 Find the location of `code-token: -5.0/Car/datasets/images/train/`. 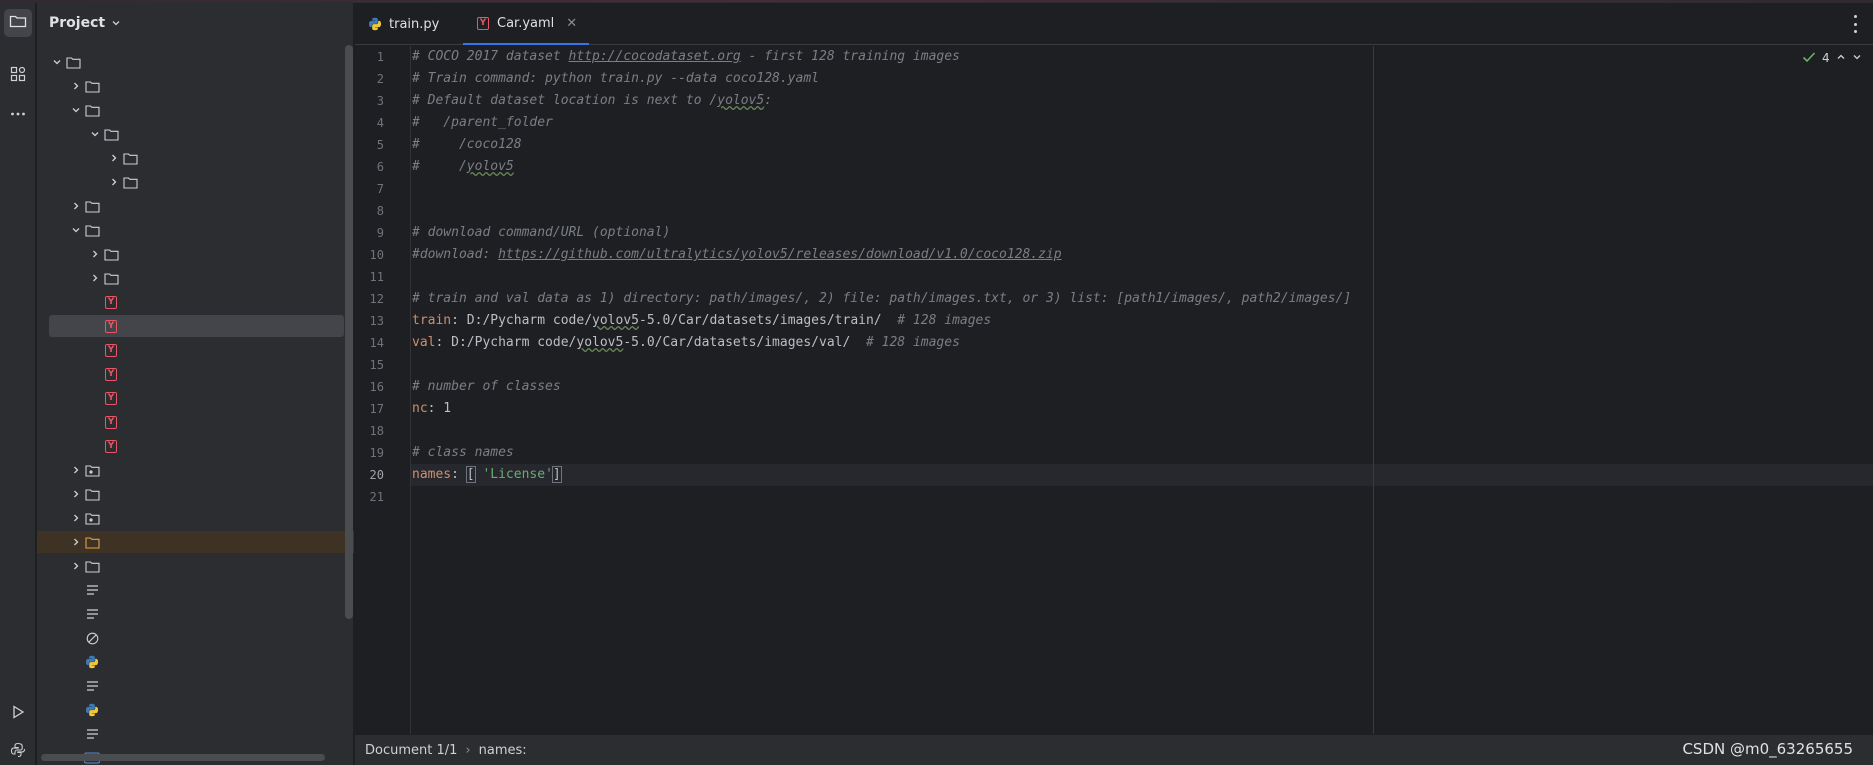

code-token: -5.0/Car/datasets/images/train/ is located at coordinates (768, 320).